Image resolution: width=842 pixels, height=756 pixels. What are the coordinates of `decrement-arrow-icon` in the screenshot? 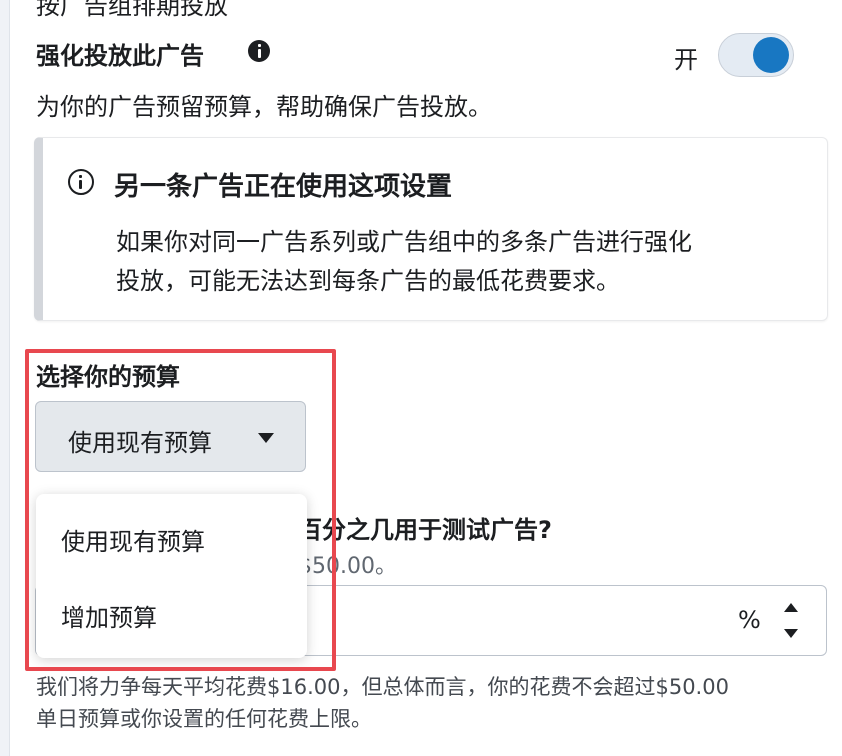 It's located at (791, 633).